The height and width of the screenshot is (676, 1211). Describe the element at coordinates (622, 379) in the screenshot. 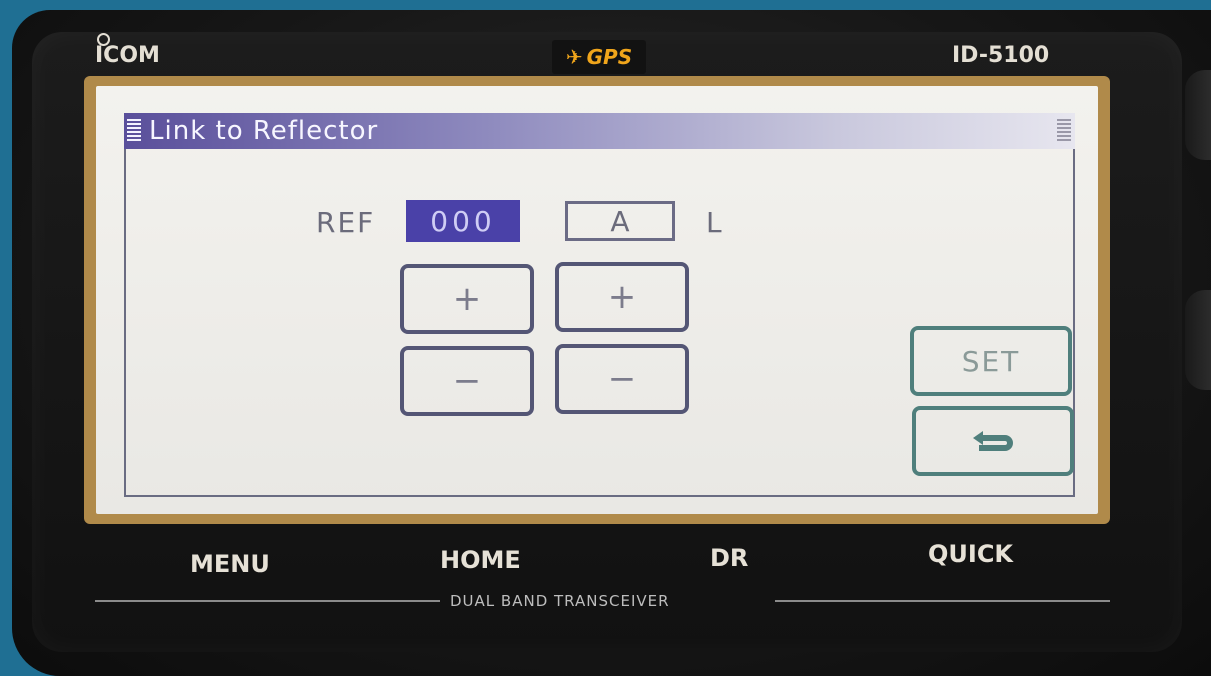

I see `module-minus-button: −` at that location.